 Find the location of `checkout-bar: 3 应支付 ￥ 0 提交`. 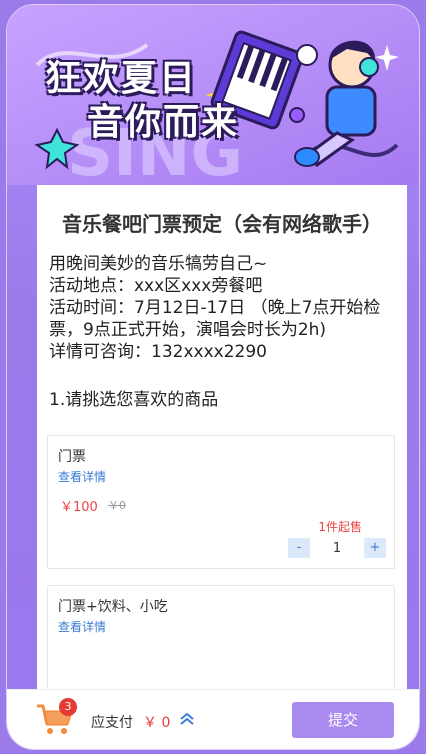

checkout-bar: 3 应支付 ￥ 0 提交 is located at coordinates (213, 719).